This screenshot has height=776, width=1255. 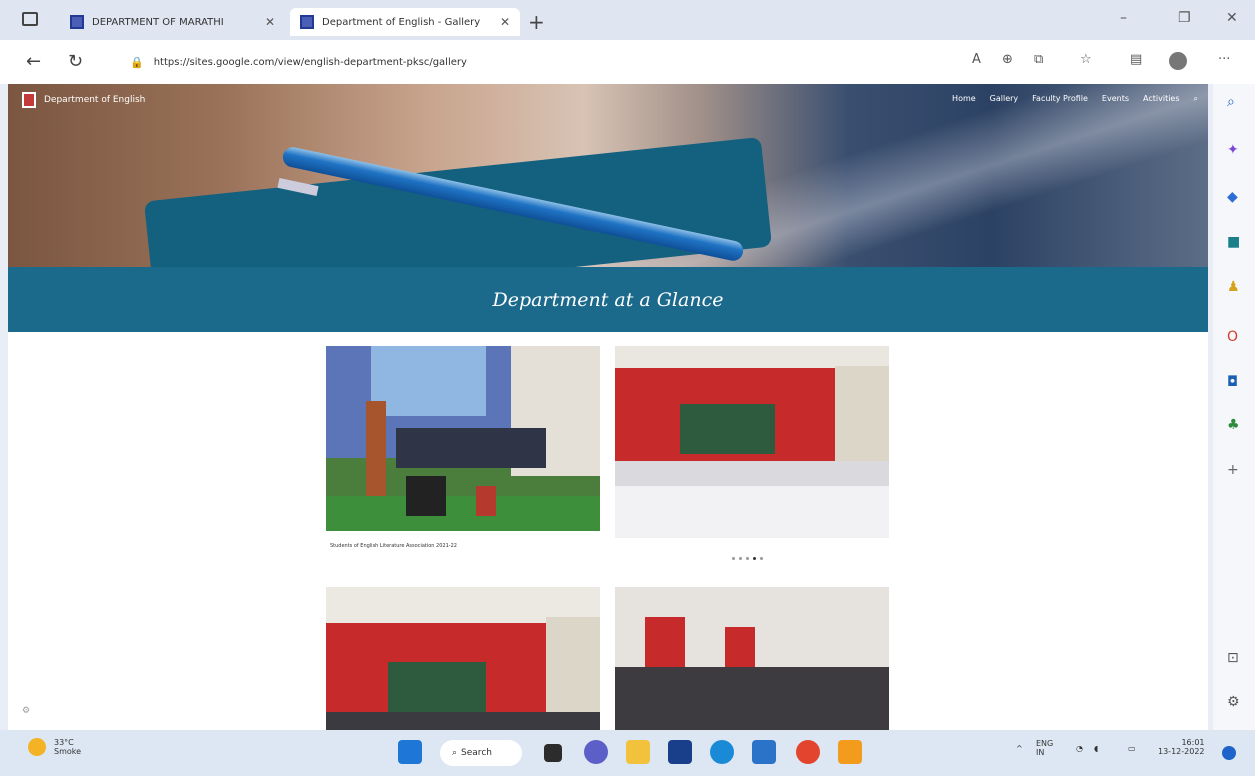 What do you see at coordinates (722, 752) in the screenshot?
I see `edge-icon` at bounding box center [722, 752].